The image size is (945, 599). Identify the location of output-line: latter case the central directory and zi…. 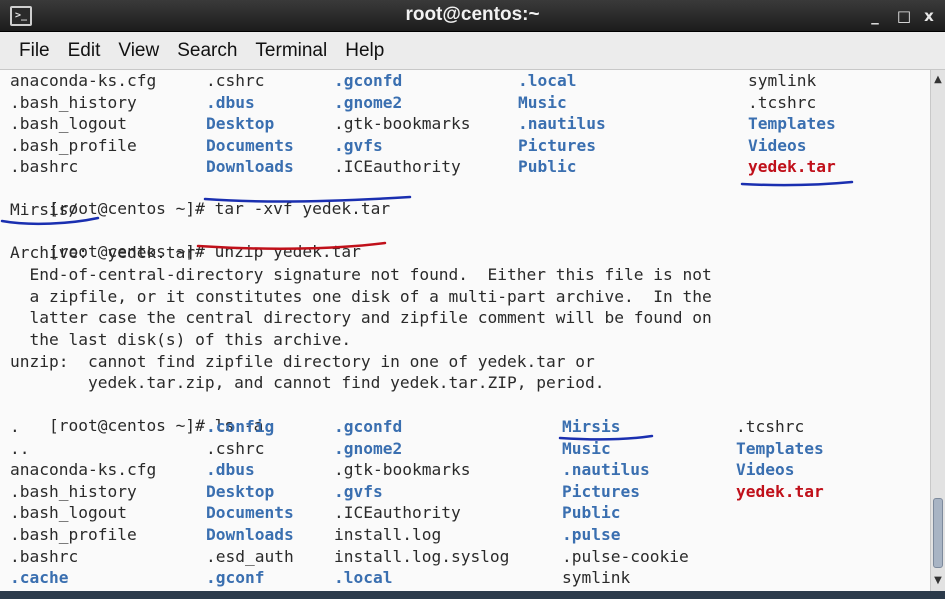
(361, 317).